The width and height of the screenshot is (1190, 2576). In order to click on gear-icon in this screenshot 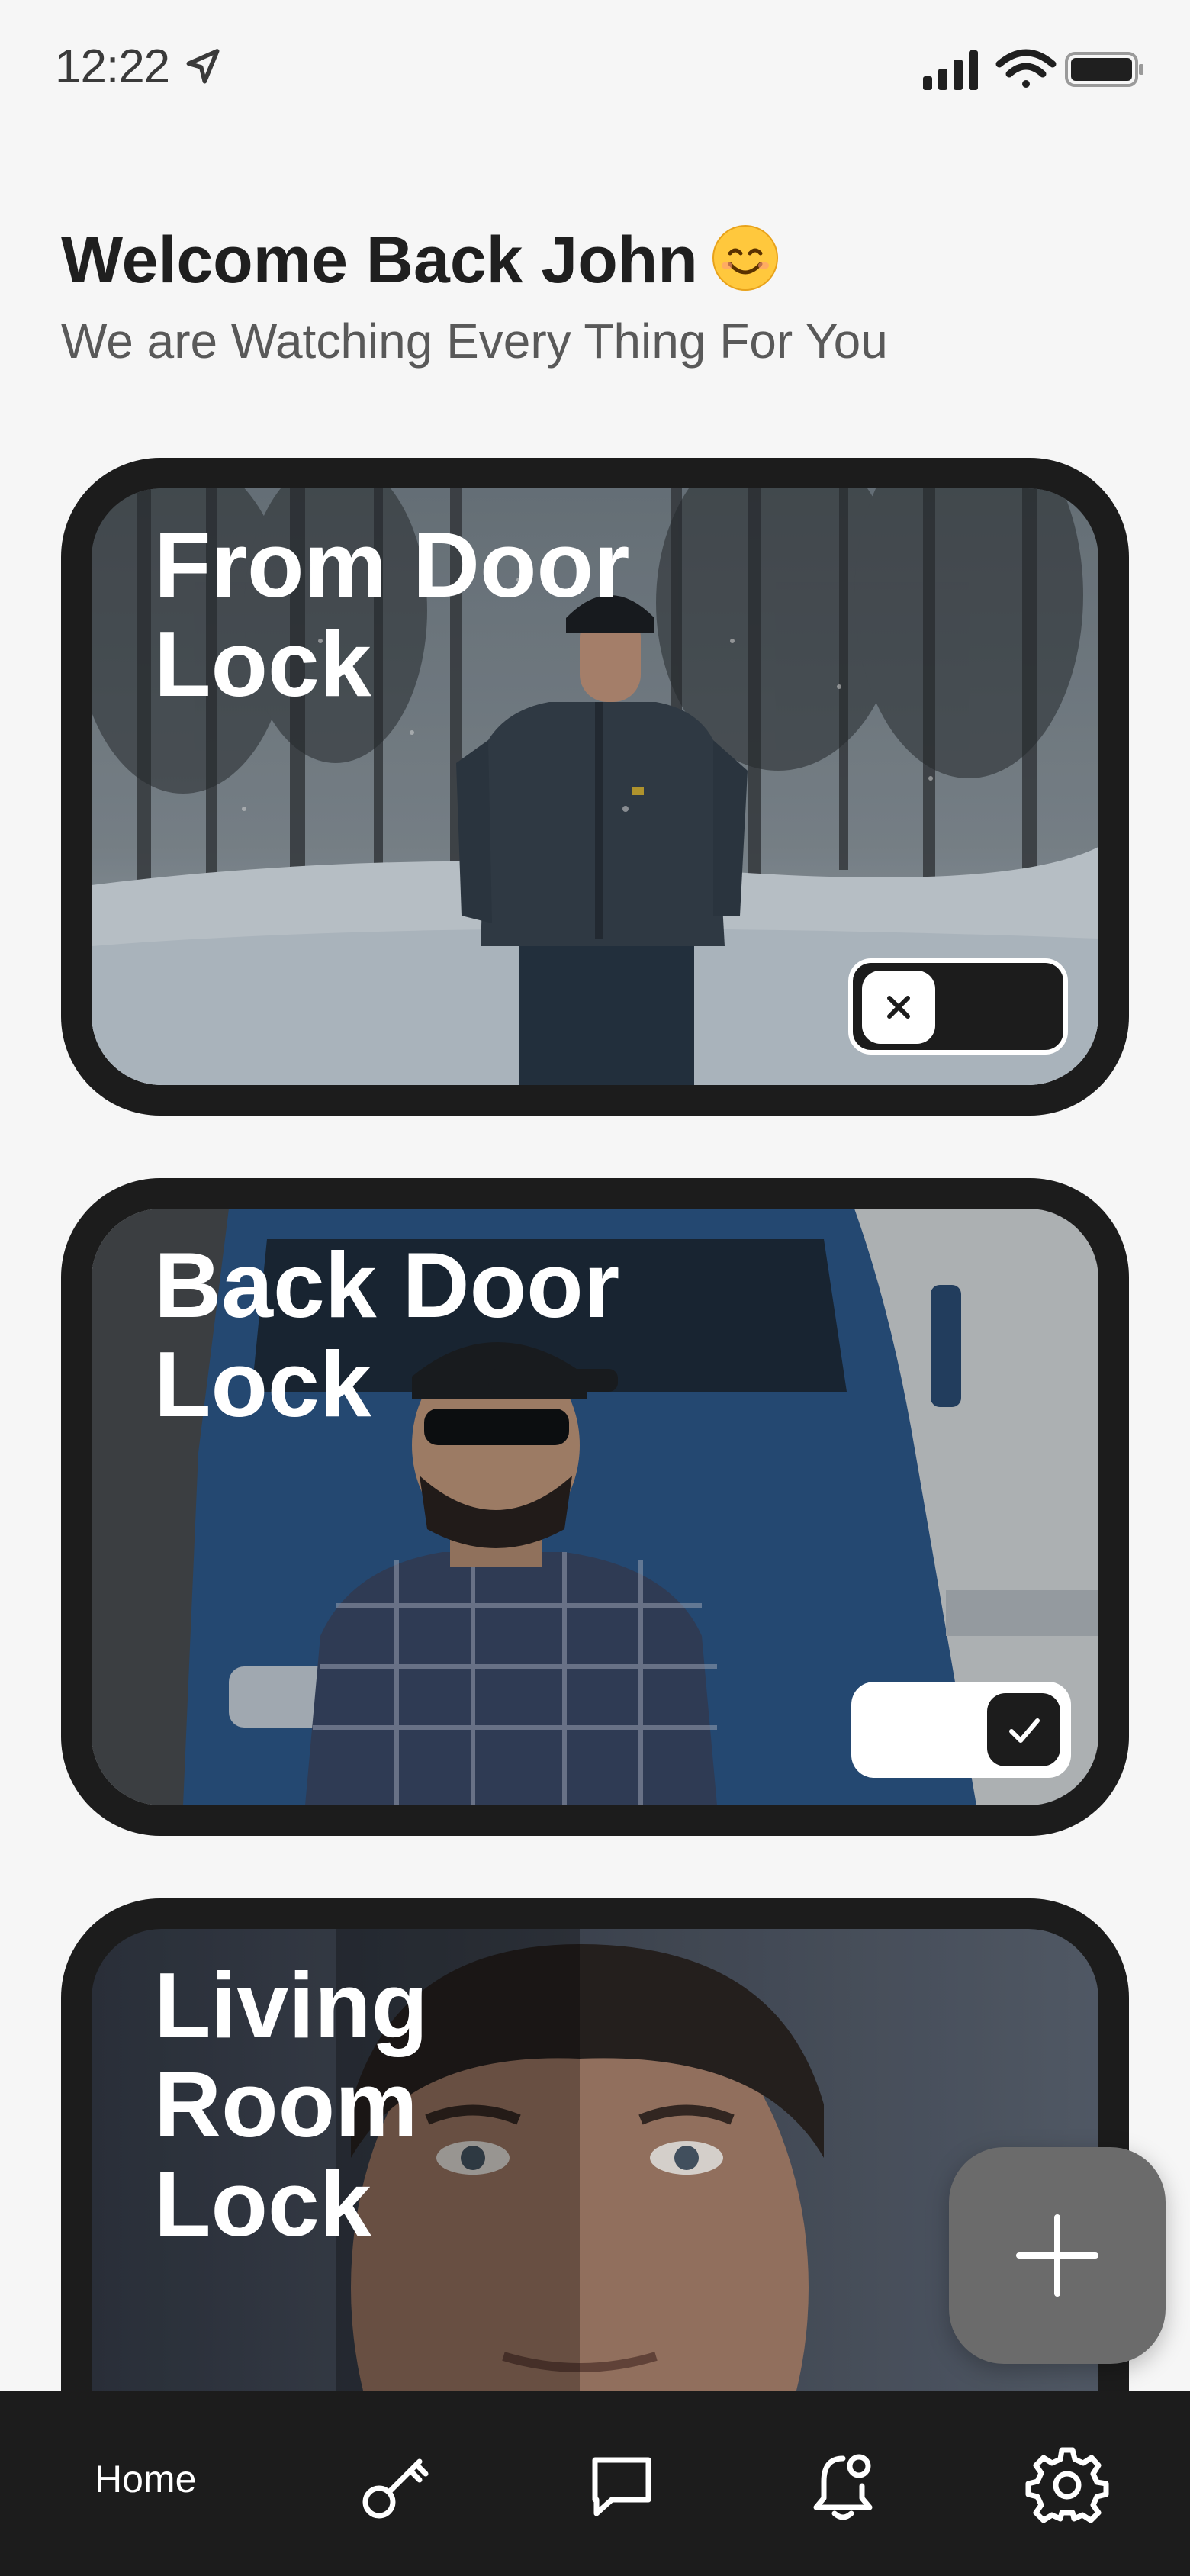, I will do `click(1067, 2485)`.